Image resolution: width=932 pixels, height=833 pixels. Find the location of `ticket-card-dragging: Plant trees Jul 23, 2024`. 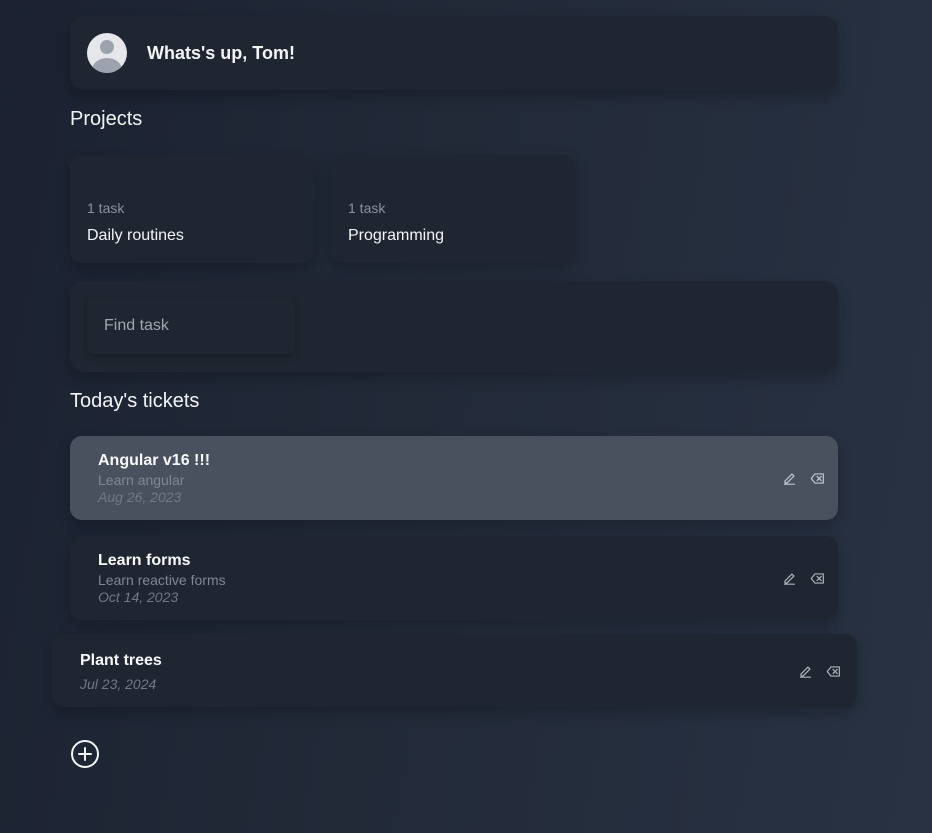

ticket-card-dragging: Plant trees Jul 23, 2024 is located at coordinates (454, 670).